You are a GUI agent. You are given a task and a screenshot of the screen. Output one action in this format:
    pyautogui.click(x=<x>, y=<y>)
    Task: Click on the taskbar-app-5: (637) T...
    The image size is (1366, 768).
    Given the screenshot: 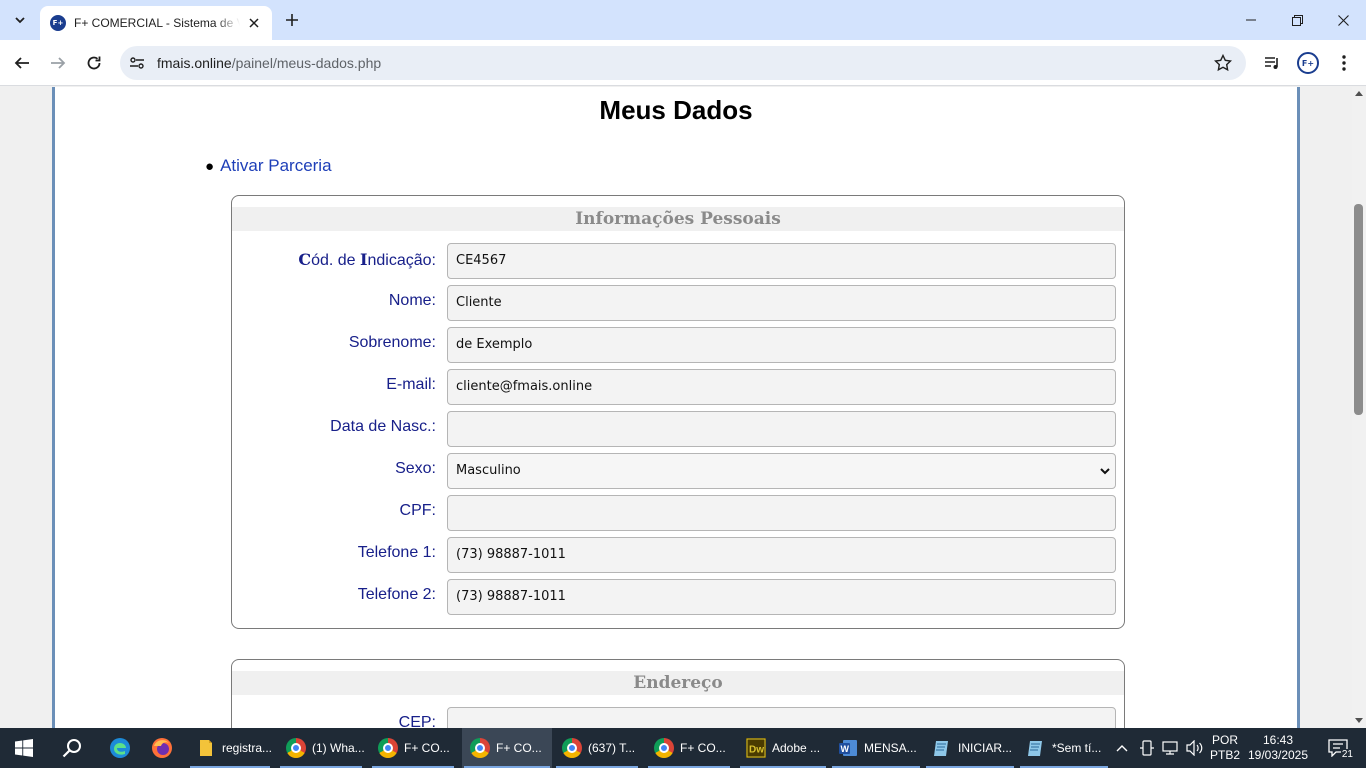 What is the action you would take?
    pyautogui.click(x=597, y=748)
    